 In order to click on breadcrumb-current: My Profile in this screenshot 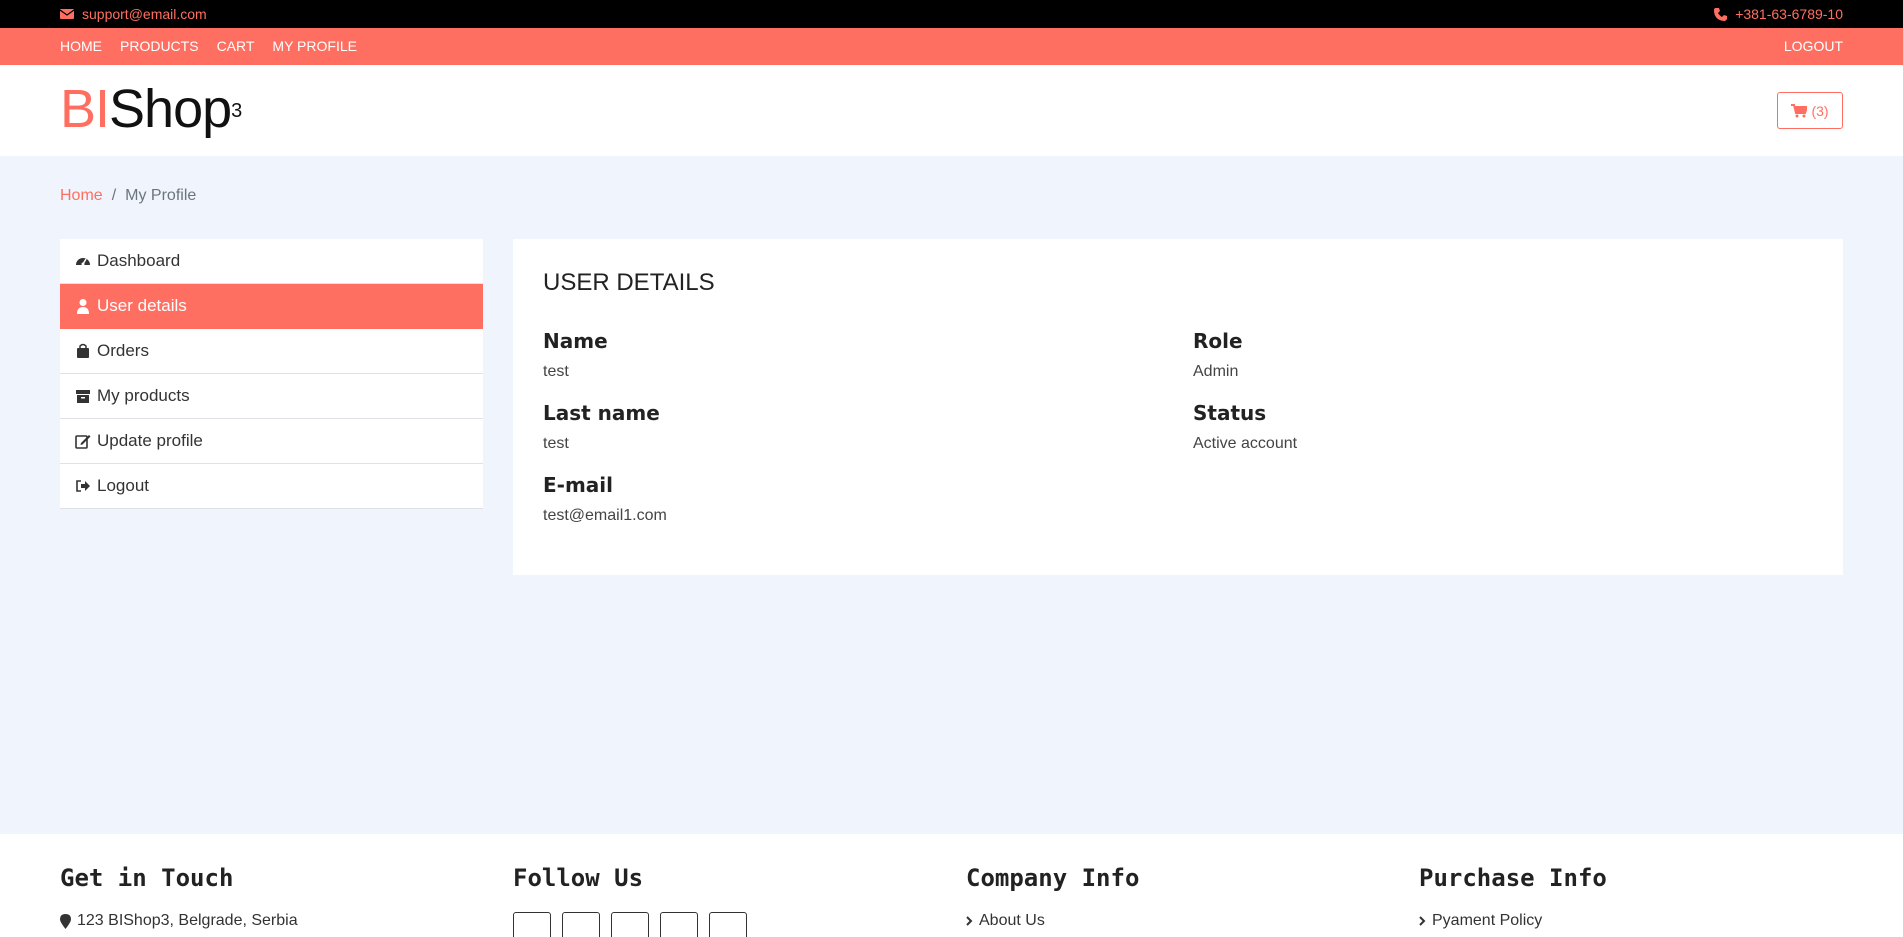, I will do `click(161, 195)`.